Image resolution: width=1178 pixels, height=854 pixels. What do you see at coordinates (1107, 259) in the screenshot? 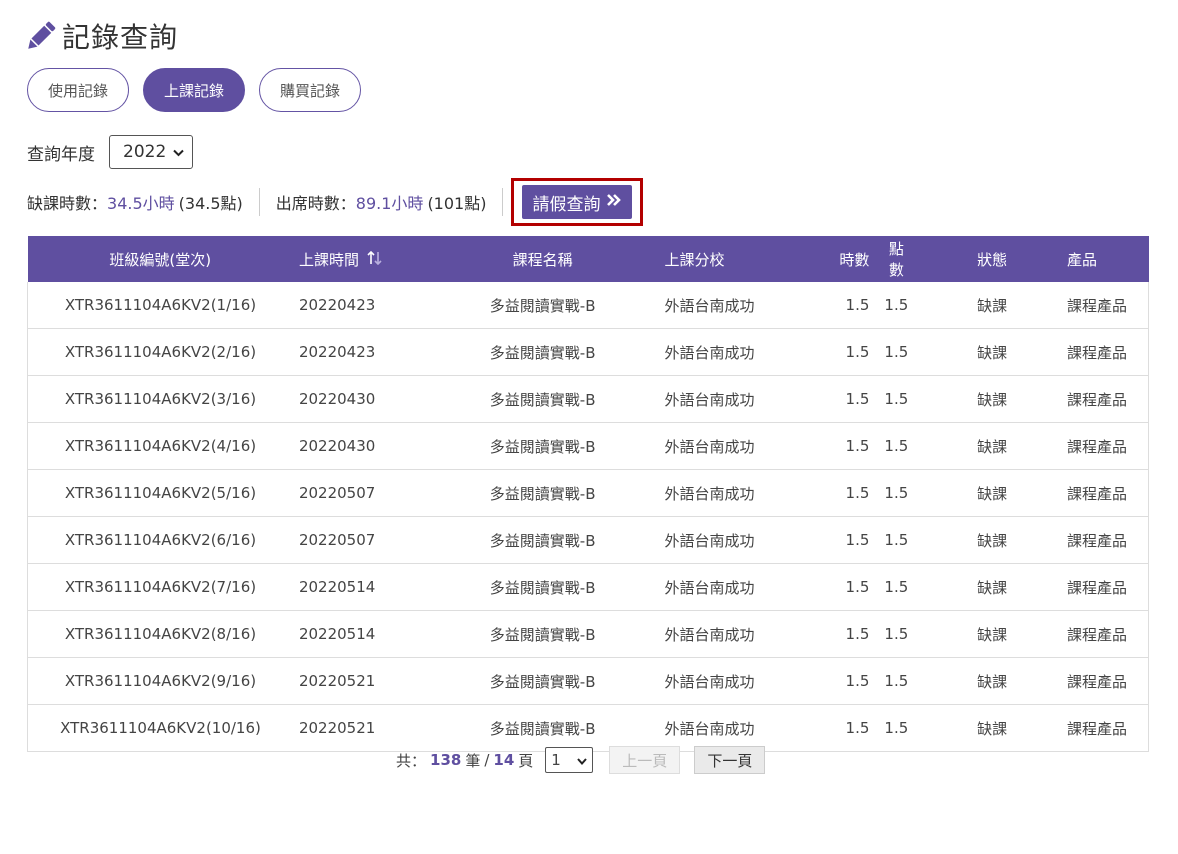
I see `header-product: 產品` at bounding box center [1107, 259].